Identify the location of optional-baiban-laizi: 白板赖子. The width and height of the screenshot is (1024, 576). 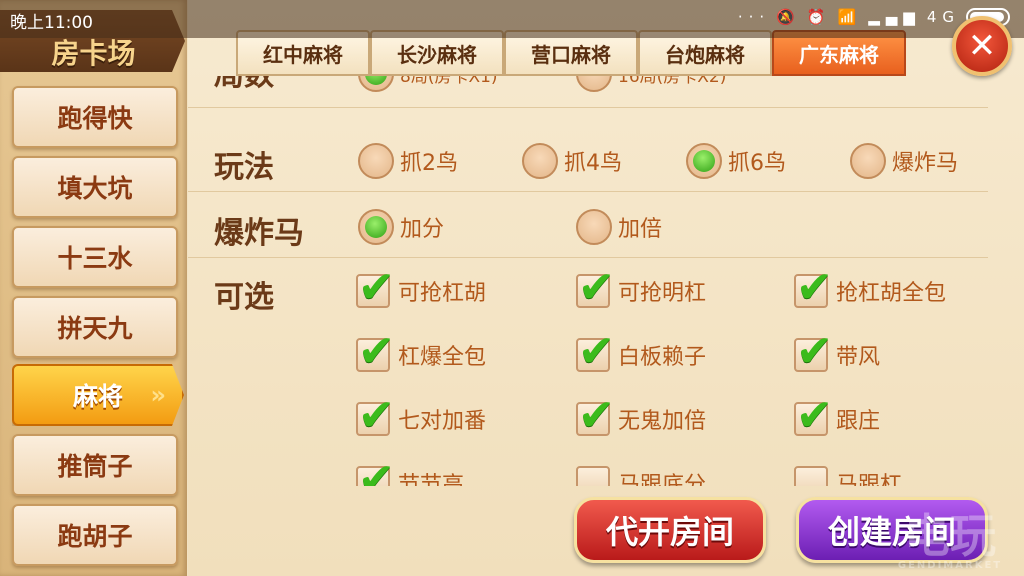
(641, 351).